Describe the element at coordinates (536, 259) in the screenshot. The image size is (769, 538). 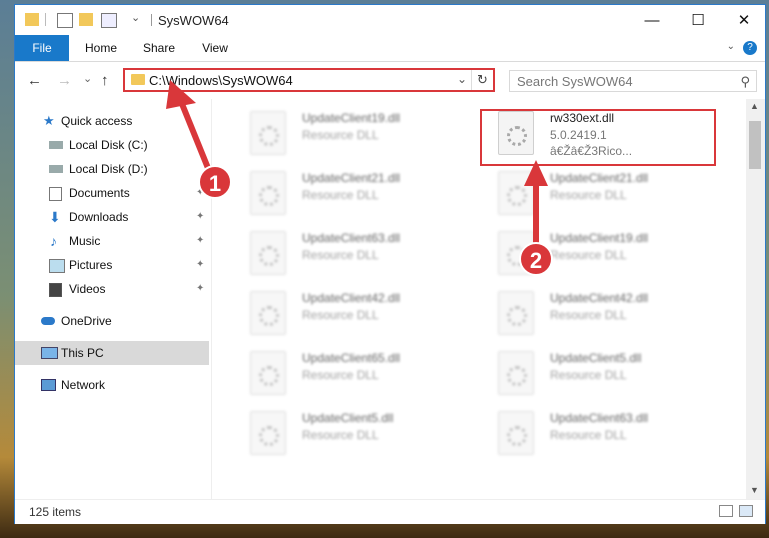
I see `step-2-callout: 2` at that location.